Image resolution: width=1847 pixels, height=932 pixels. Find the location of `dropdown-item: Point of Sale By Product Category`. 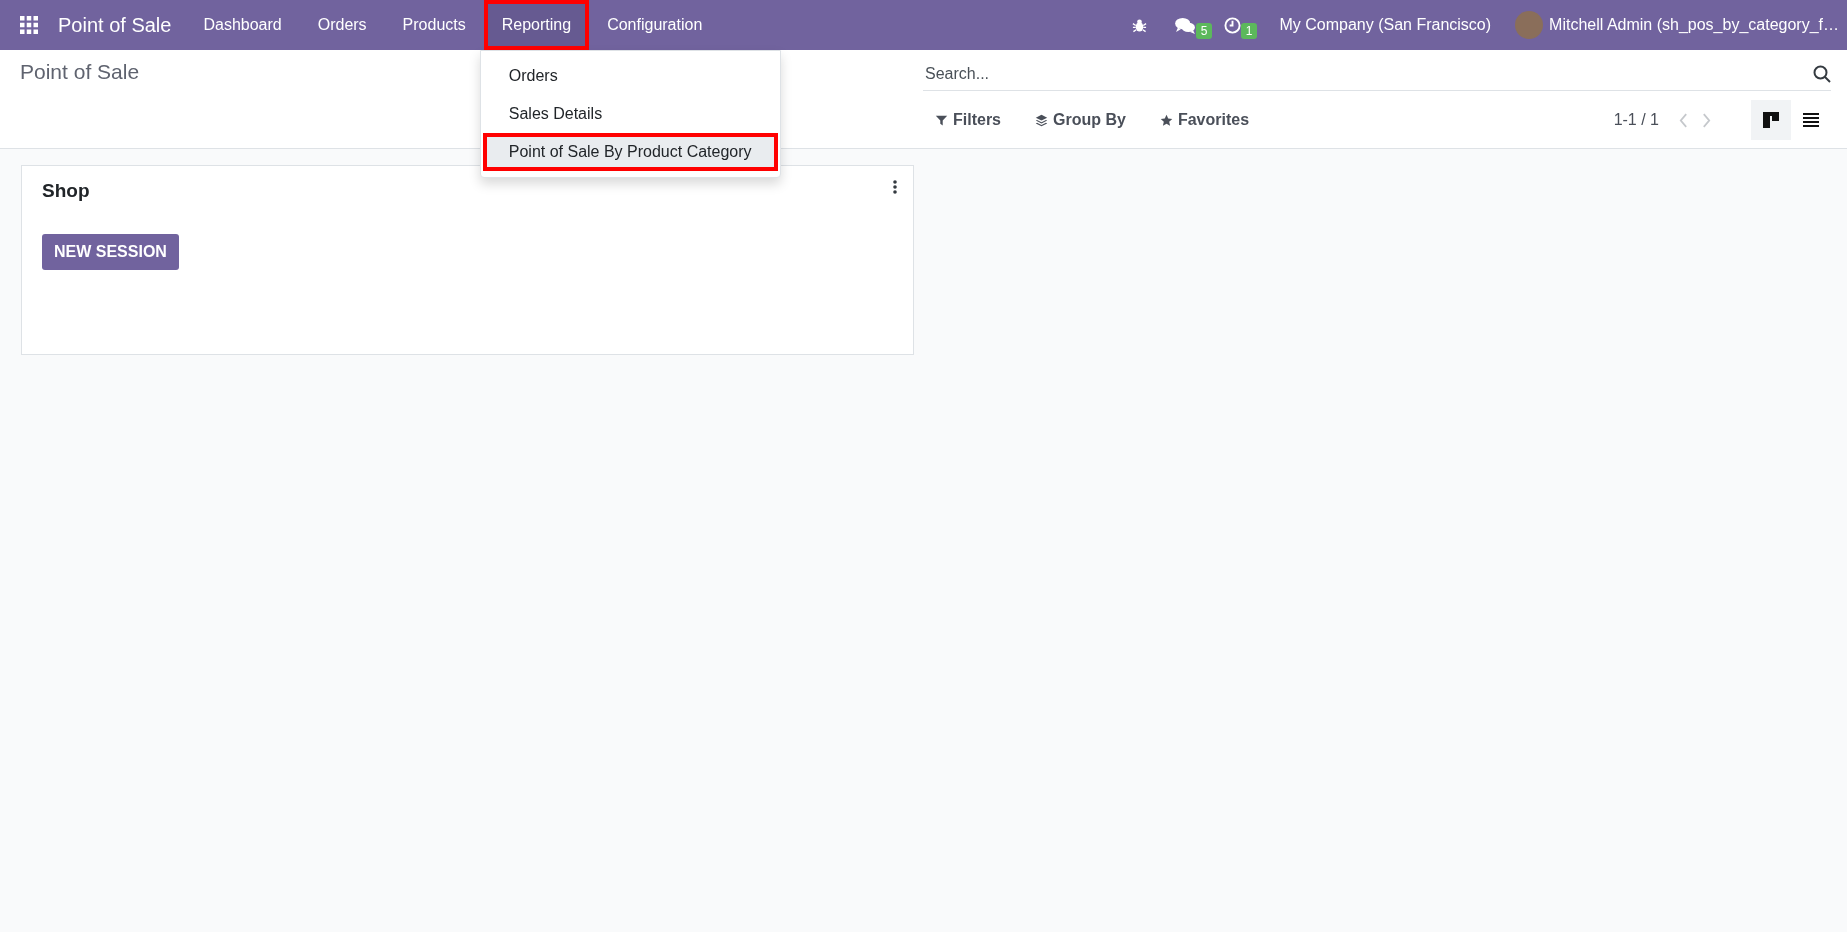

dropdown-item: Point of Sale By Product Category is located at coordinates (630, 152).